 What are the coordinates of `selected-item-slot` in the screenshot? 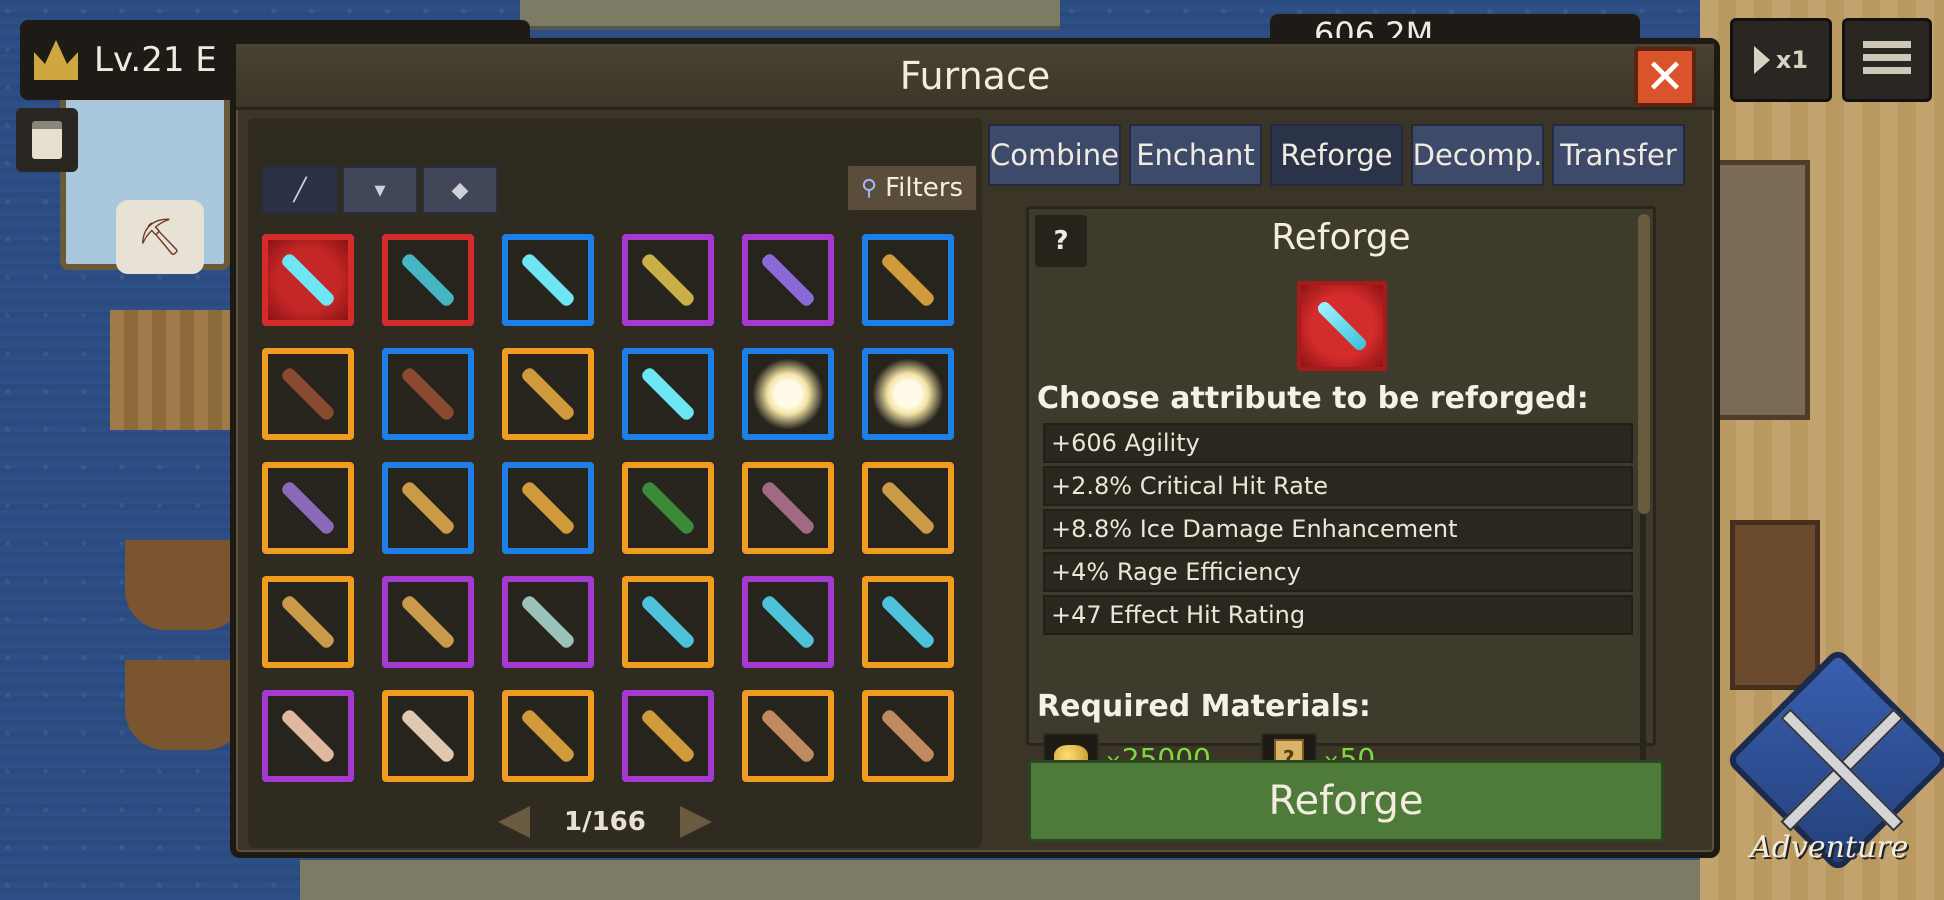 It's located at (1342, 326).